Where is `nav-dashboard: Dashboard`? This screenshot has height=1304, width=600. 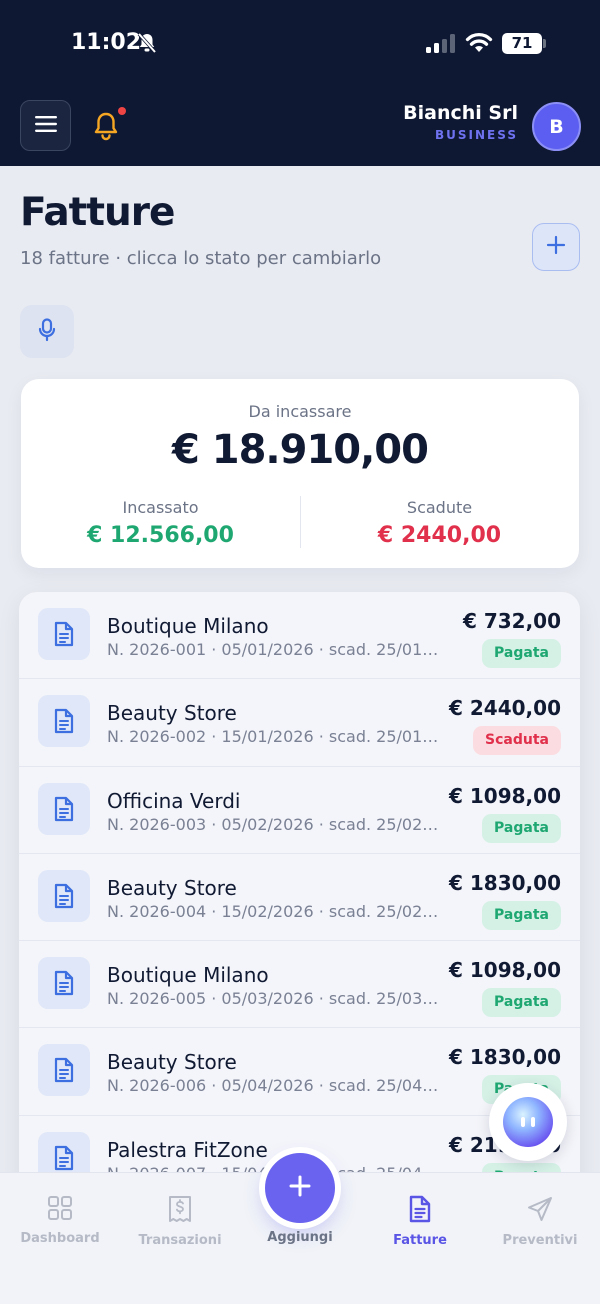
nav-dashboard: Dashboard is located at coordinates (60, 1220).